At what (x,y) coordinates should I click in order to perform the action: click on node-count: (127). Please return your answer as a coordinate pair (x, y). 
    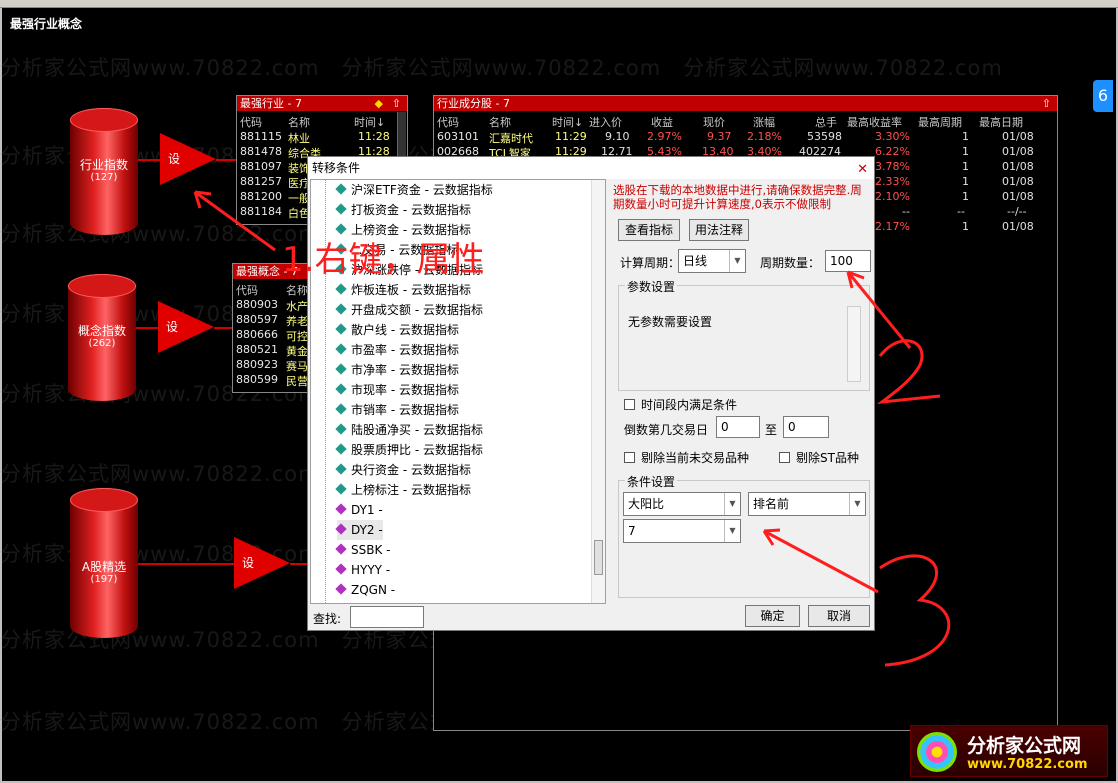
    Looking at the image, I should click on (104, 177).